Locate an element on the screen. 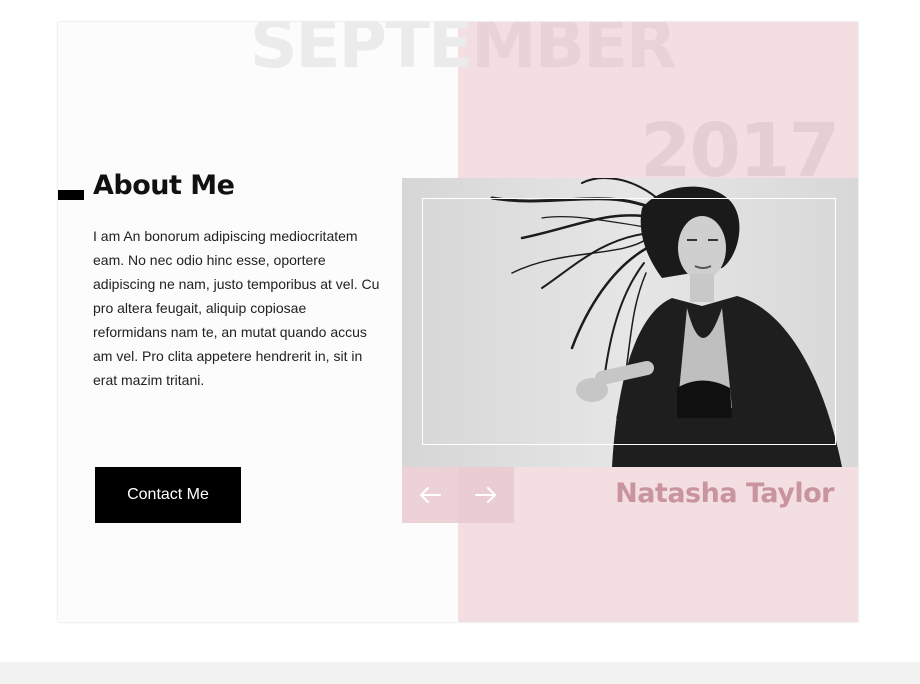  arrow-right-icon is located at coordinates (485, 495).